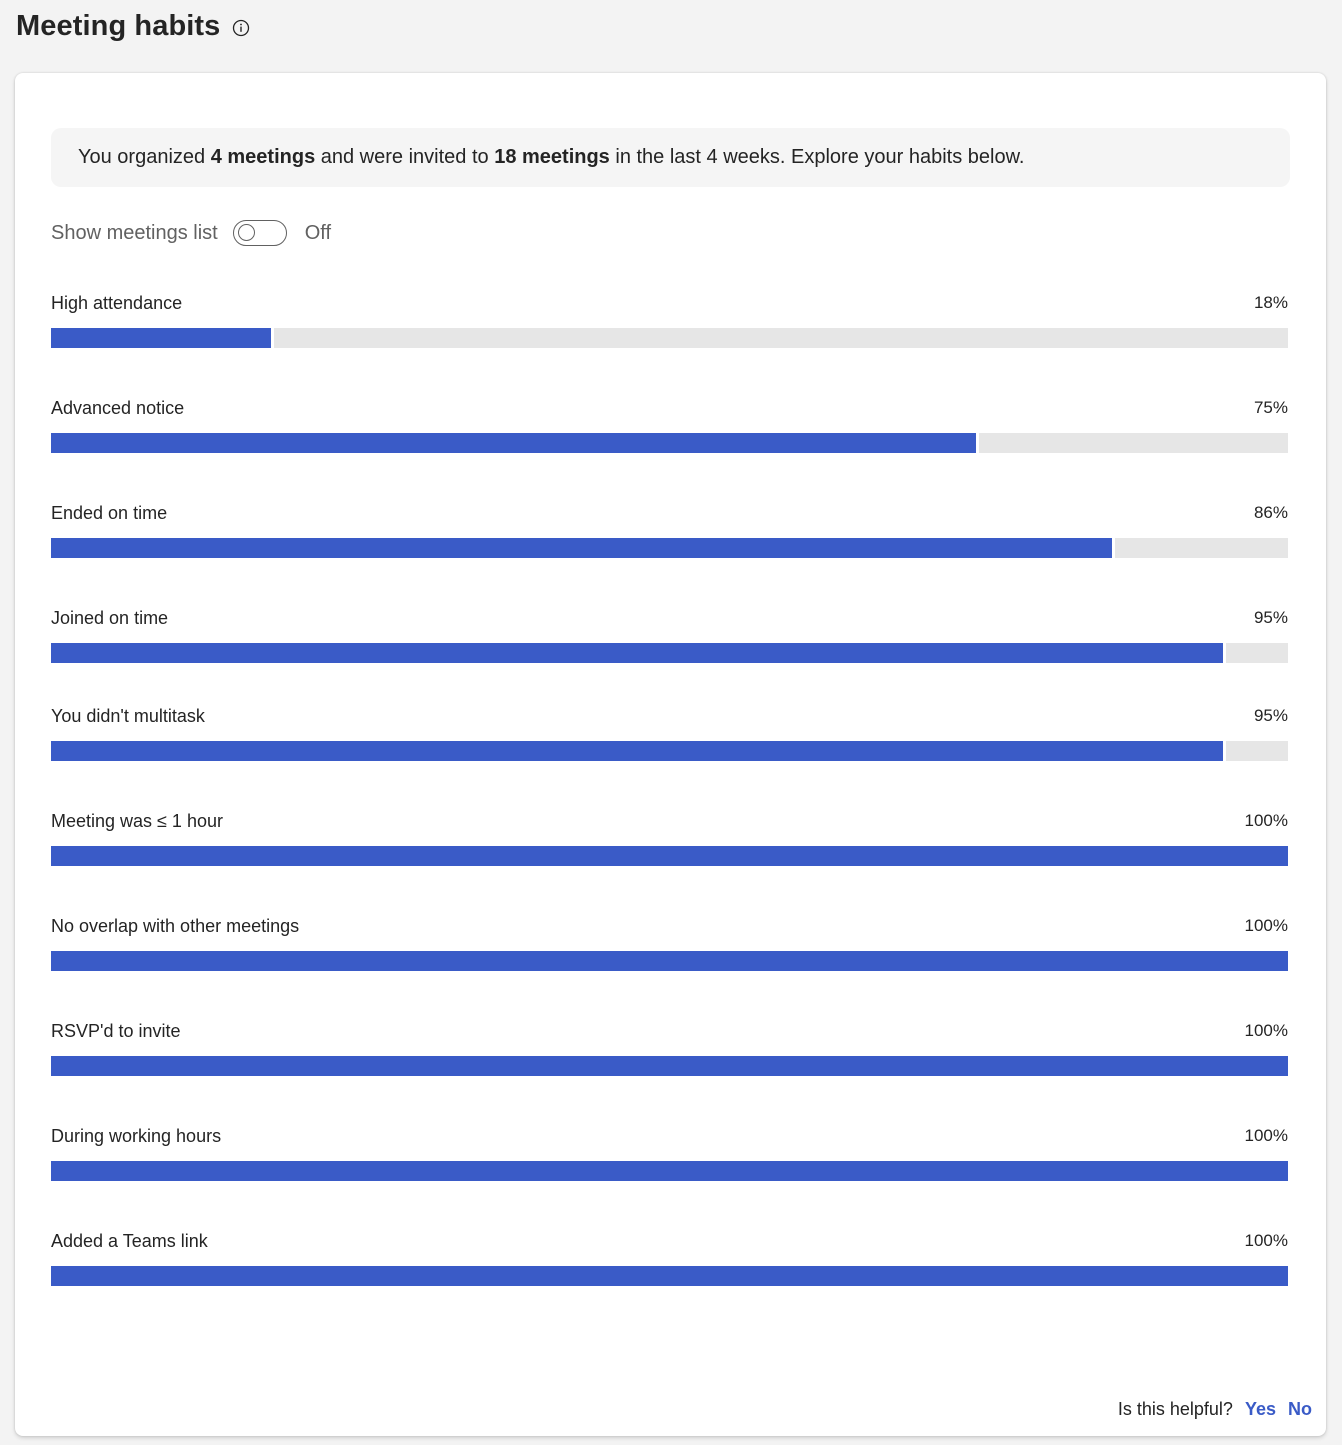  Describe the element at coordinates (669, 408) in the screenshot. I see `metric-header: Advanced notice 75%` at that location.